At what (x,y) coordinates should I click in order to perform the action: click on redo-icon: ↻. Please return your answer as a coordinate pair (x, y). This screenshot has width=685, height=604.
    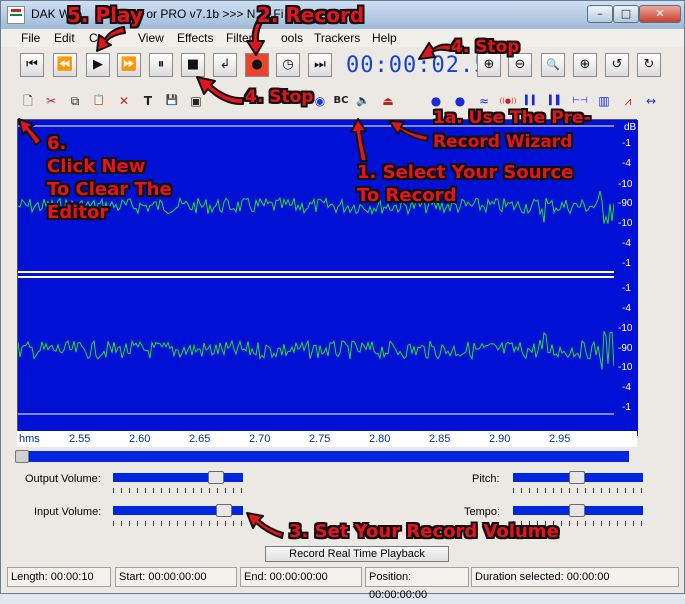
    Looking at the image, I should click on (649, 64).